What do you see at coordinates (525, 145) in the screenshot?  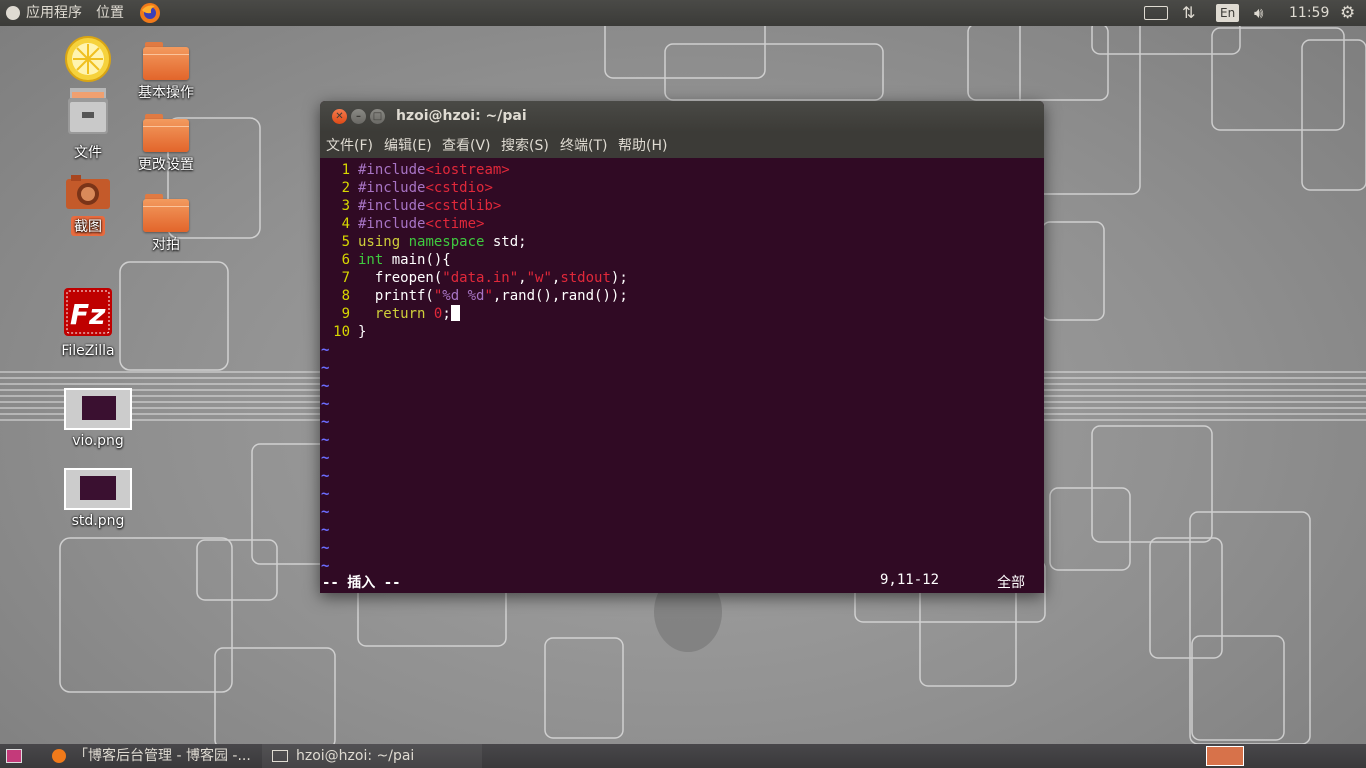 I see `menu-search: 搜索(S)` at bounding box center [525, 145].